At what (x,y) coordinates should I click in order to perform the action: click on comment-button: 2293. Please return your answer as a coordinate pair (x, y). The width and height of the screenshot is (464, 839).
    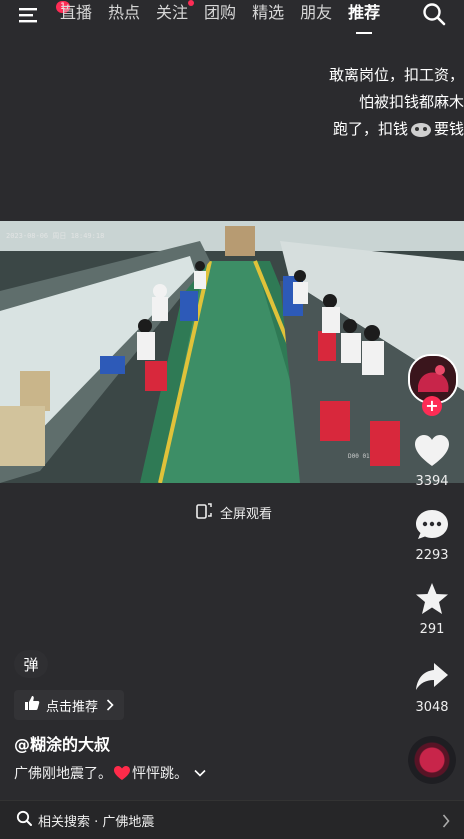
    Looking at the image, I should click on (432, 535).